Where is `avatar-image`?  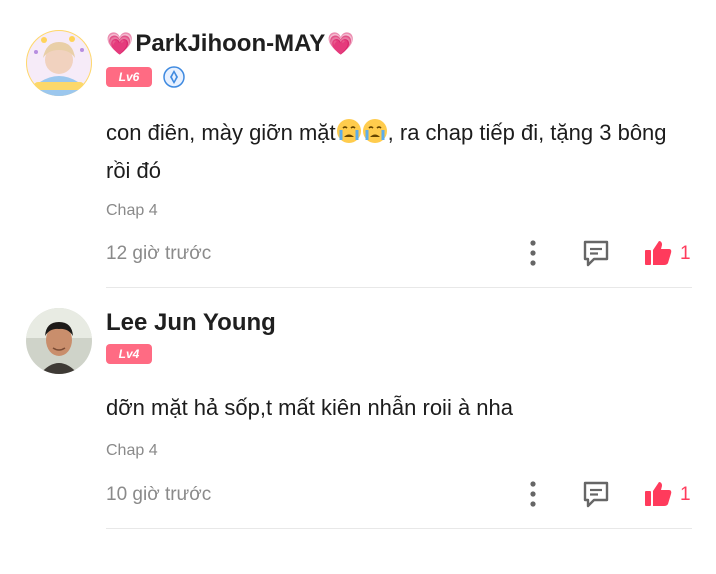
avatar-image is located at coordinates (59, 341).